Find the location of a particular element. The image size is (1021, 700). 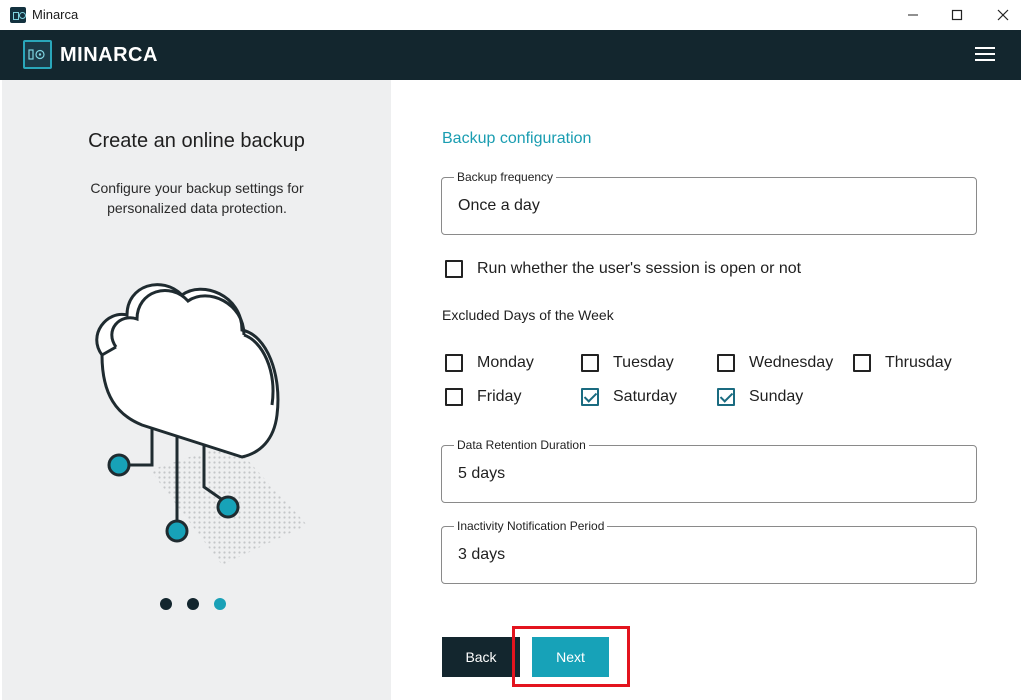

sunday-label: Sunday is located at coordinates (776, 396).